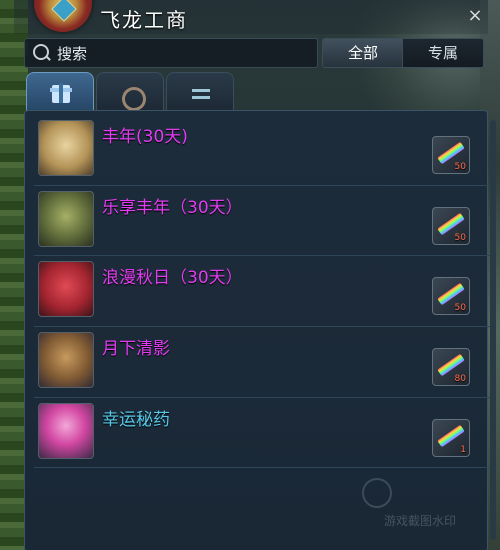 This screenshot has width=500, height=550. I want to click on silk-bundle-icon: 1, so click(451, 438).